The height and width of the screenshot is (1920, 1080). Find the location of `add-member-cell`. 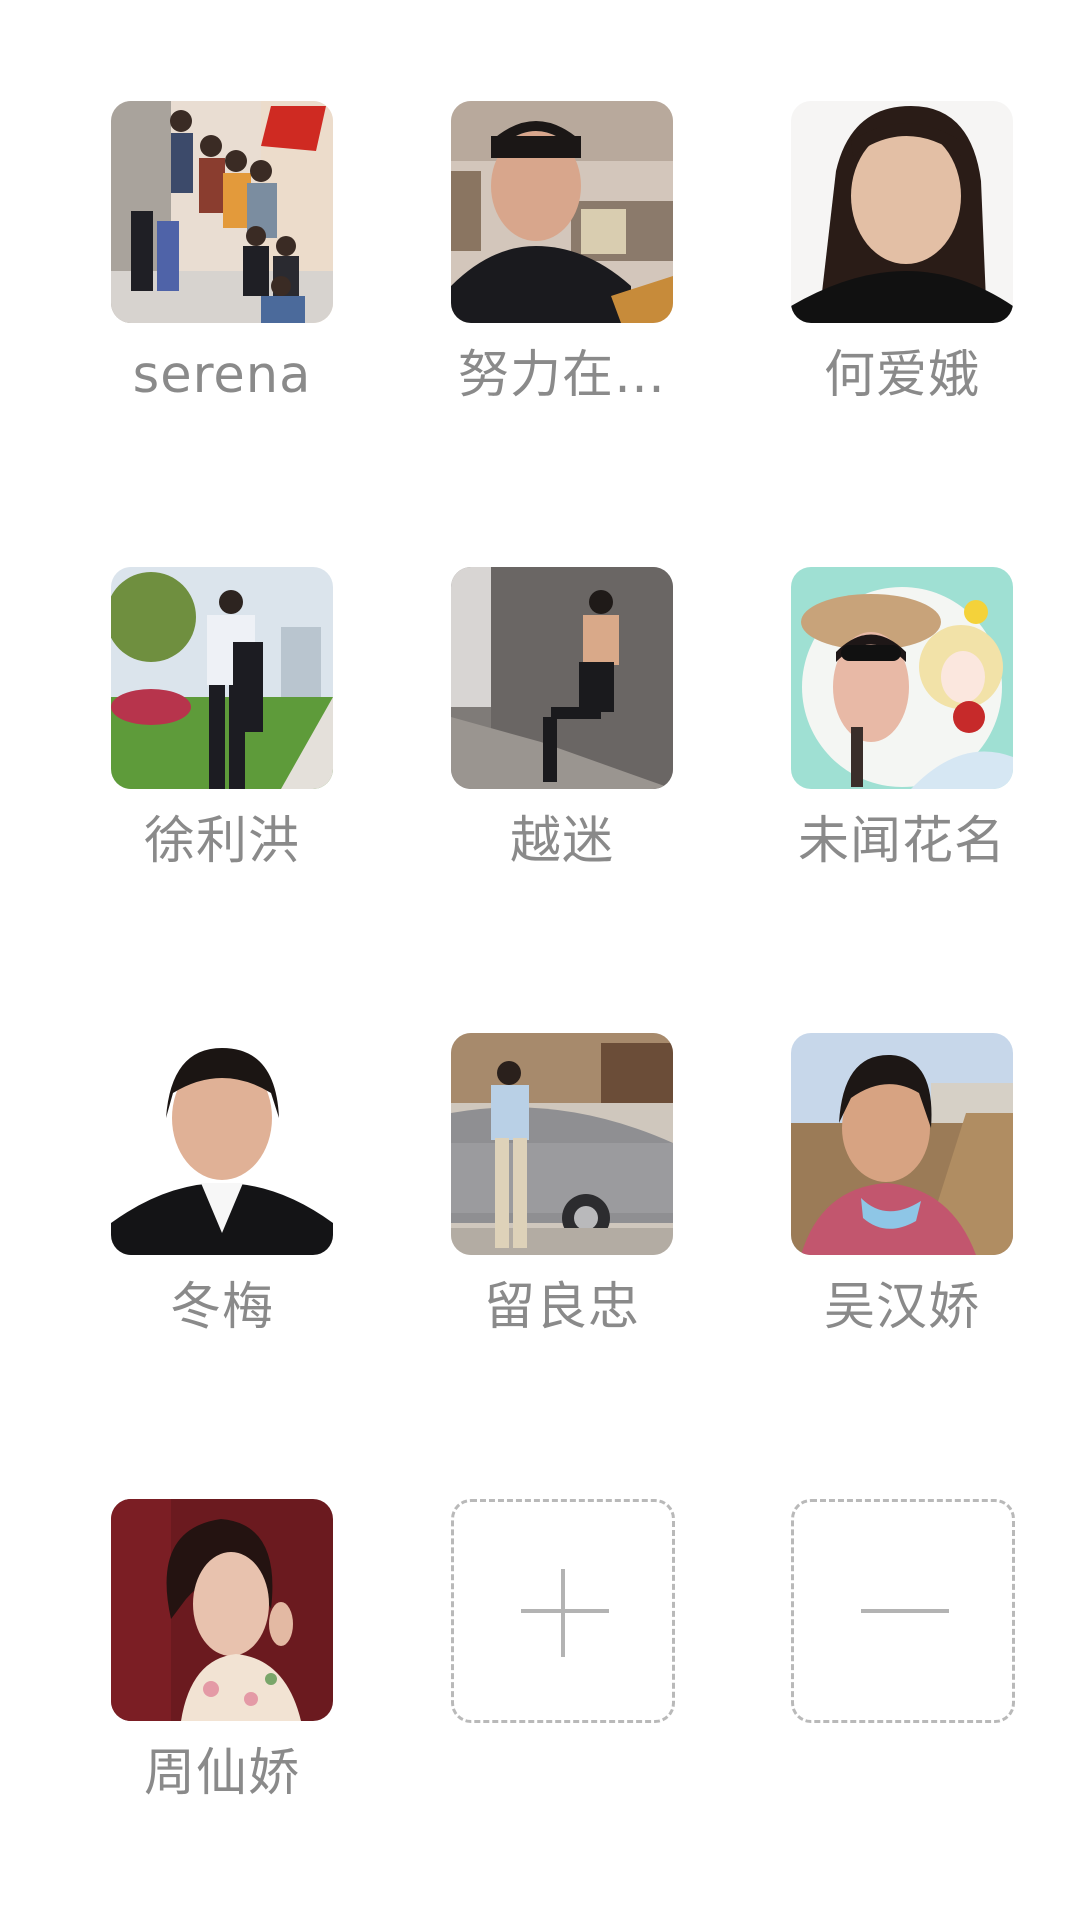

add-member-cell is located at coordinates (510, 1568).